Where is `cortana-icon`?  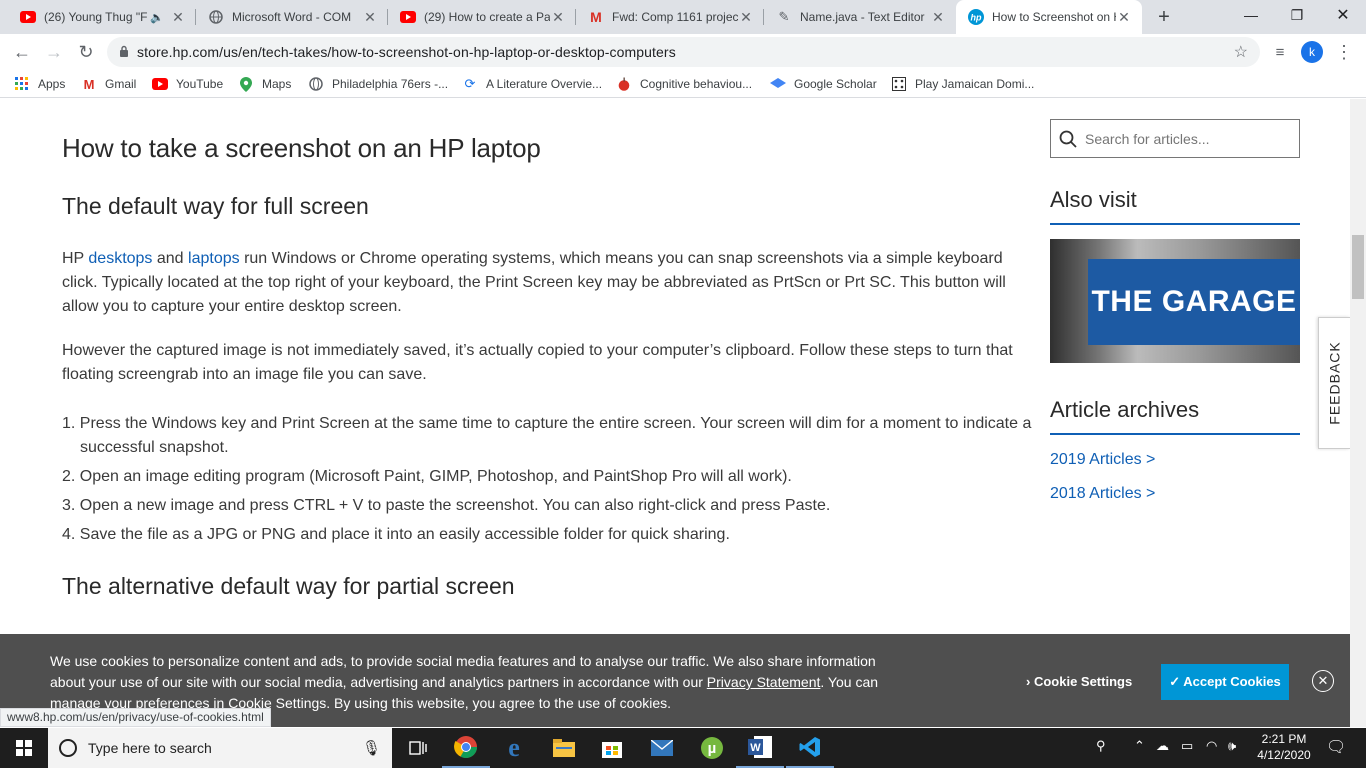 cortana-icon is located at coordinates (68, 748).